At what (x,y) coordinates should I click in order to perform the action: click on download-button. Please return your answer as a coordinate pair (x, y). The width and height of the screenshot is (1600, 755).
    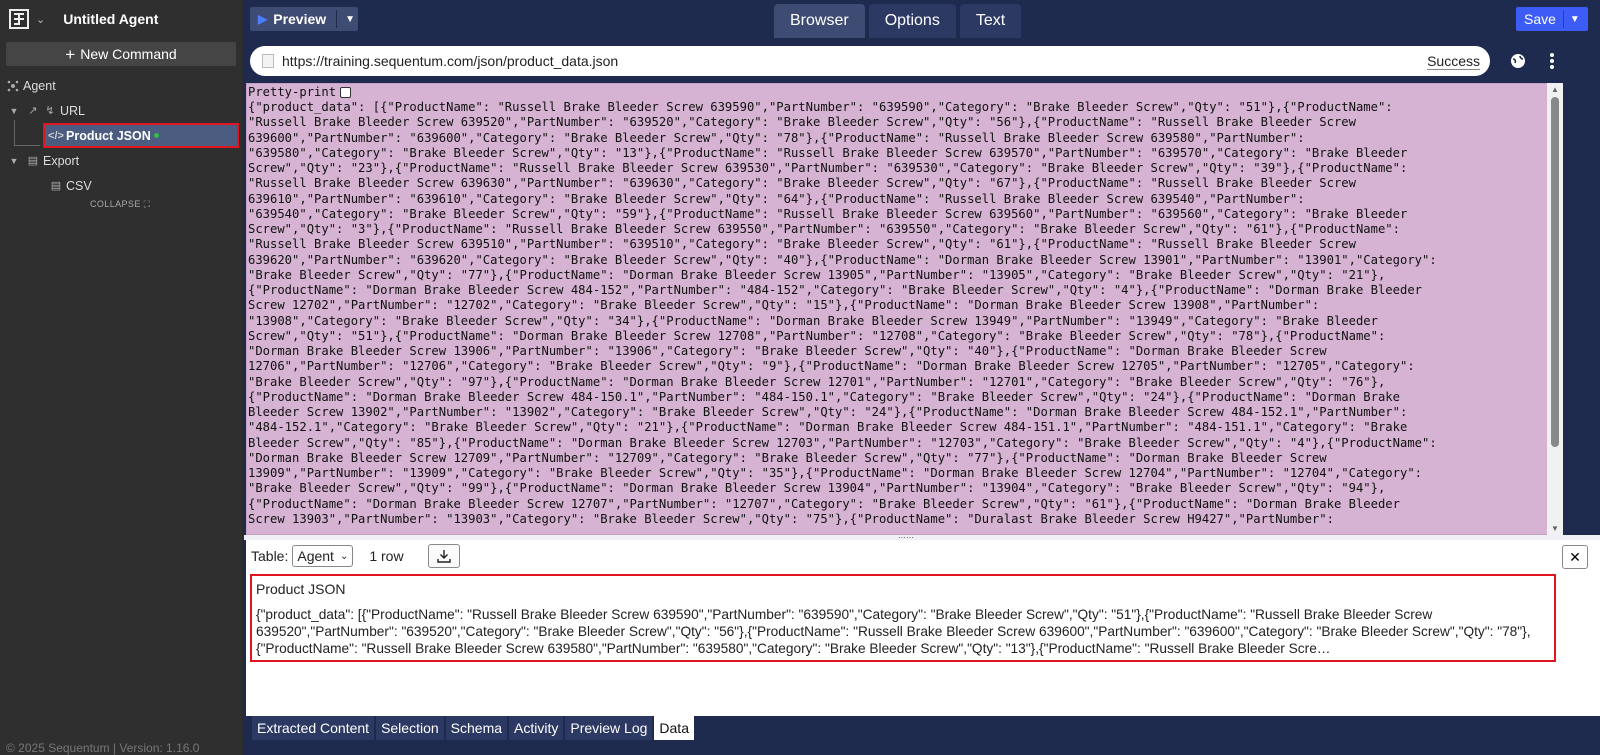
    Looking at the image, I should click on (443, 556).